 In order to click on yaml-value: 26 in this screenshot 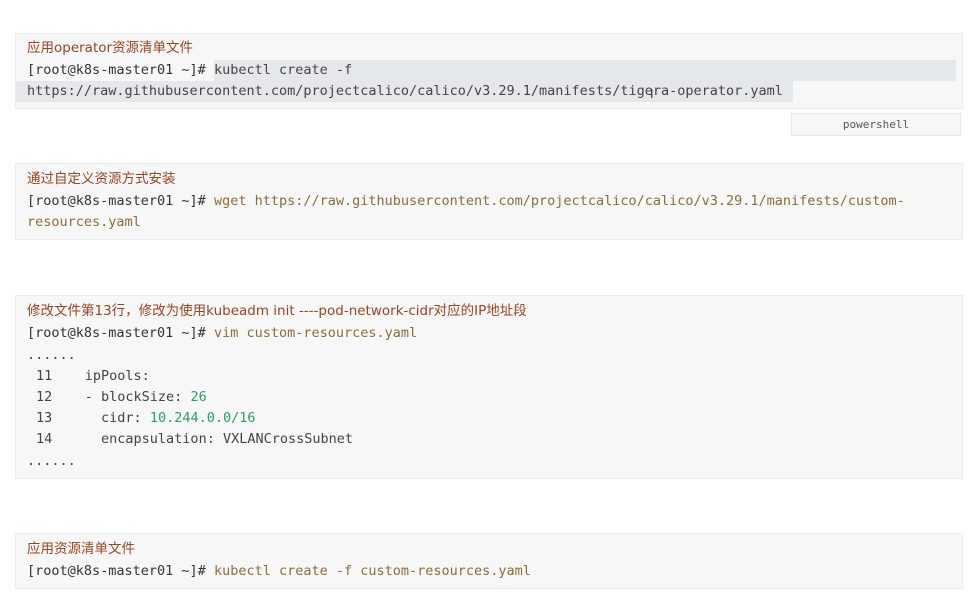, I will do `click(198, 397)`.